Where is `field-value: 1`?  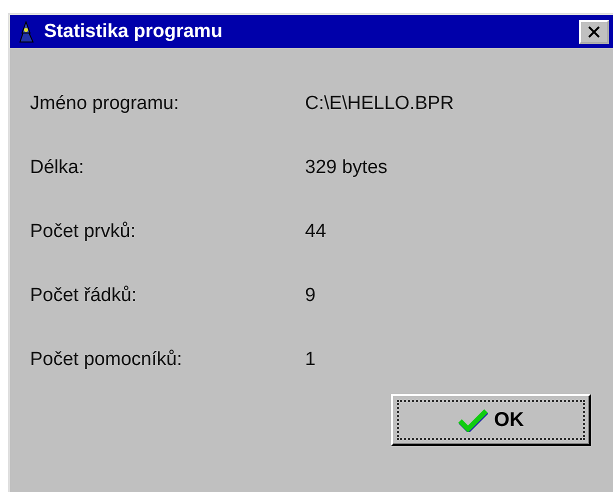 field-value: 1 is located at coordinates (310, 360).